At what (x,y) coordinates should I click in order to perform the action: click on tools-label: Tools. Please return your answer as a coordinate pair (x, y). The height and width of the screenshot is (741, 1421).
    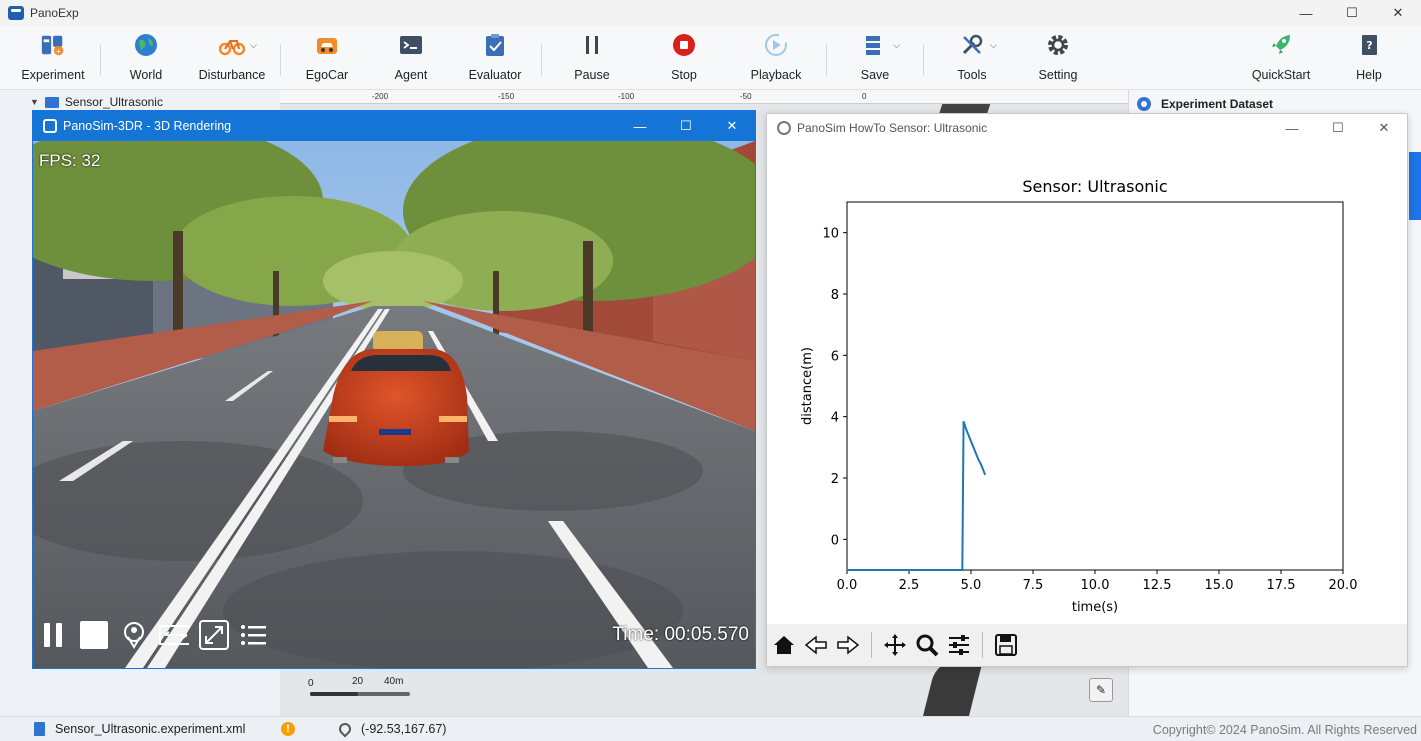
    Looking at the image, I should click on (972, 75).